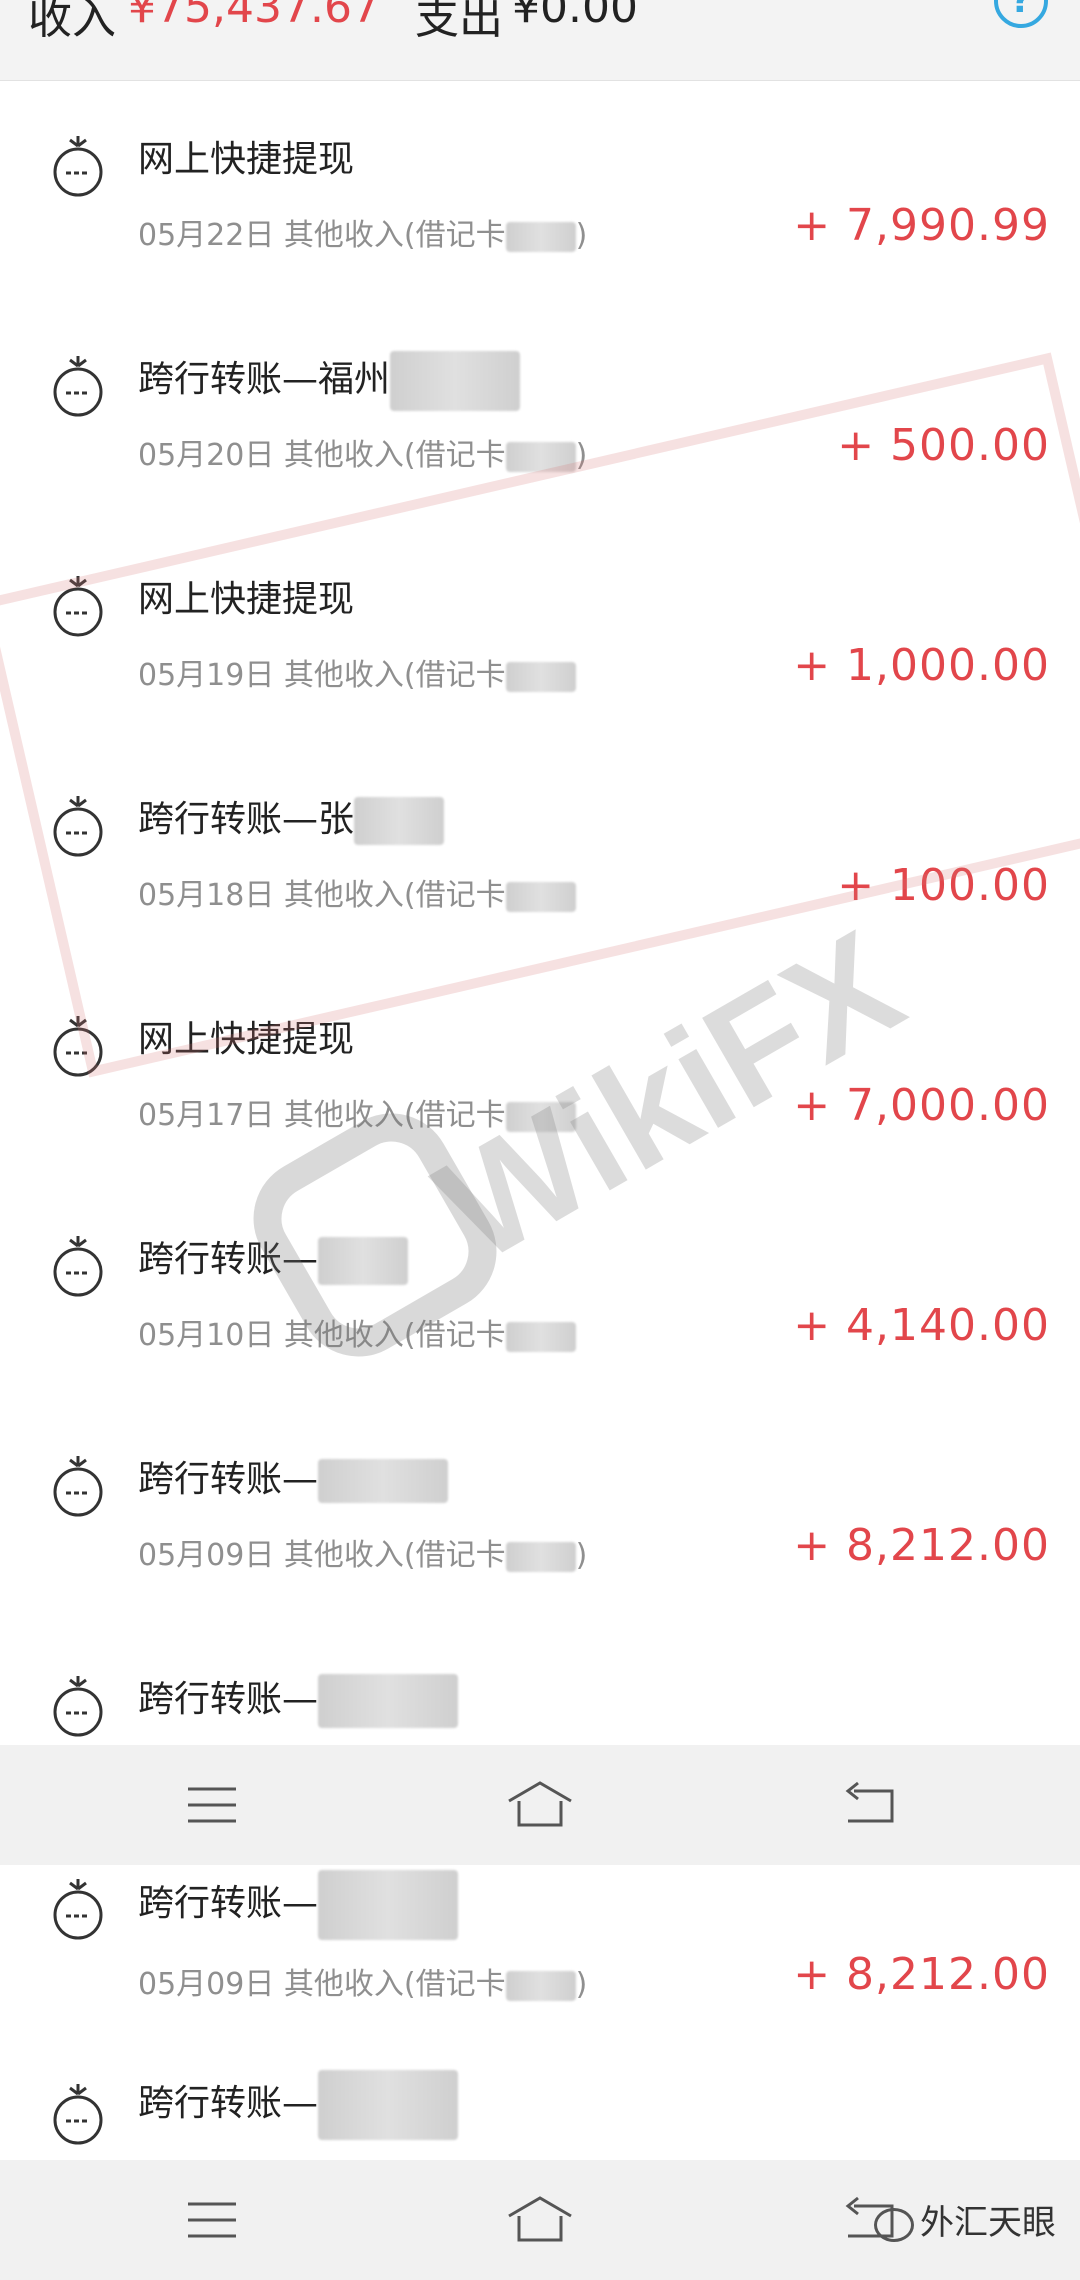 The image size is (1080, 2280). What do you see at coordinates (540, 633) in the screenshot?
I see `transaction-row: 网上快捷提现 05月19日 其他收入(借记卡 + 1,000.00` at bounding box center [540, 633].